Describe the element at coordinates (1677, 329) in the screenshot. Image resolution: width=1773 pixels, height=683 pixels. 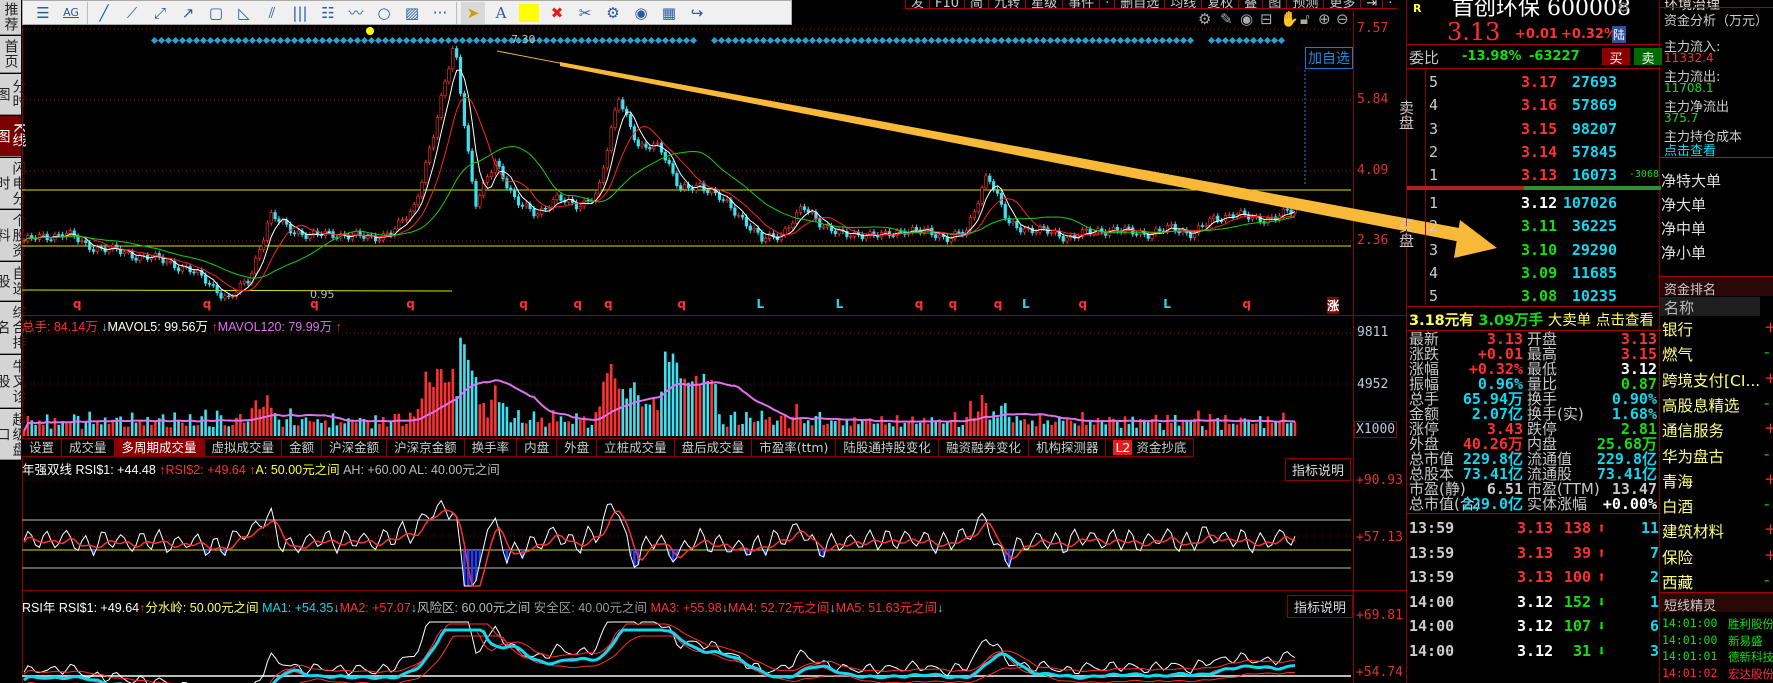
I see `rank-item: 银行` at that location.